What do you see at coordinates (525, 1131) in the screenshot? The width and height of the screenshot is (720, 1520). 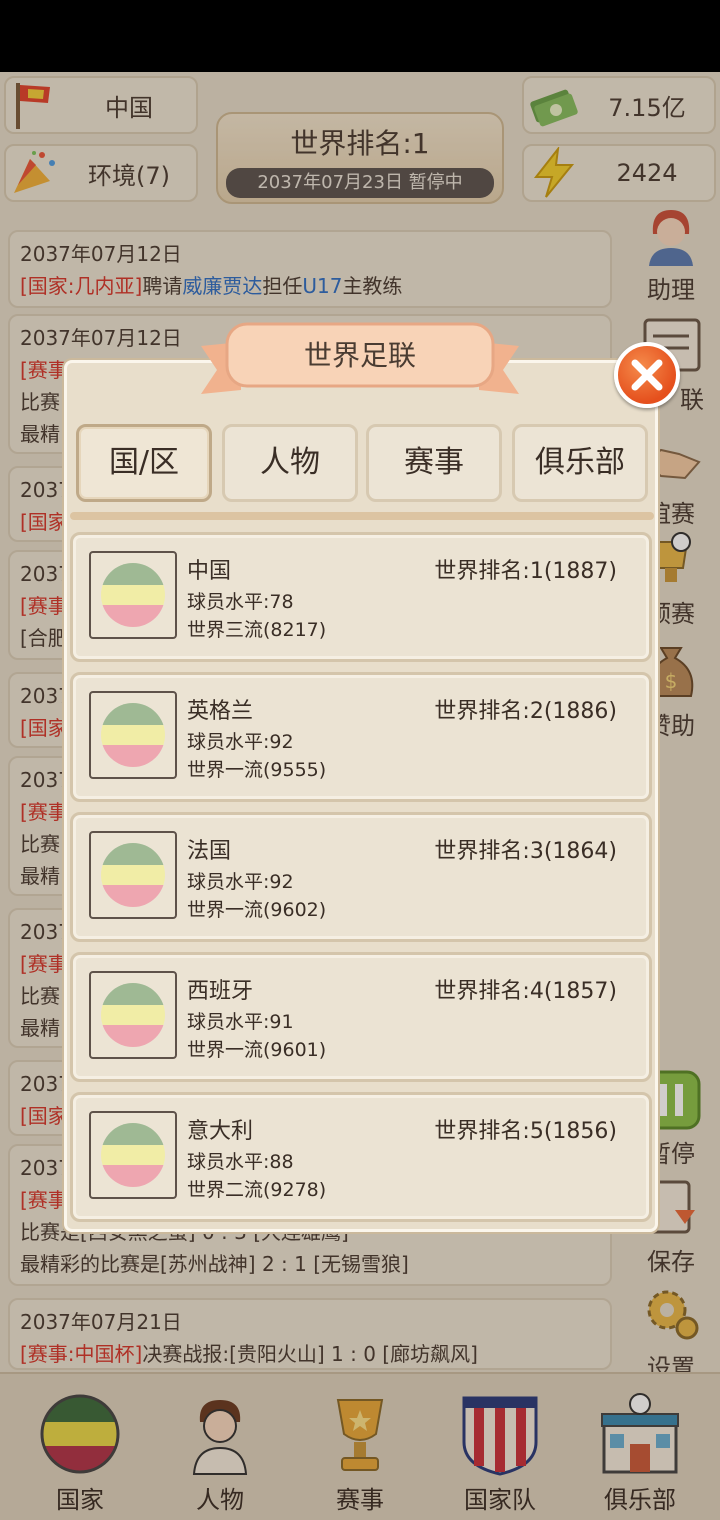 I see `world-rank: 世界排名:5(1856)` at bounding box center [525, 1131].